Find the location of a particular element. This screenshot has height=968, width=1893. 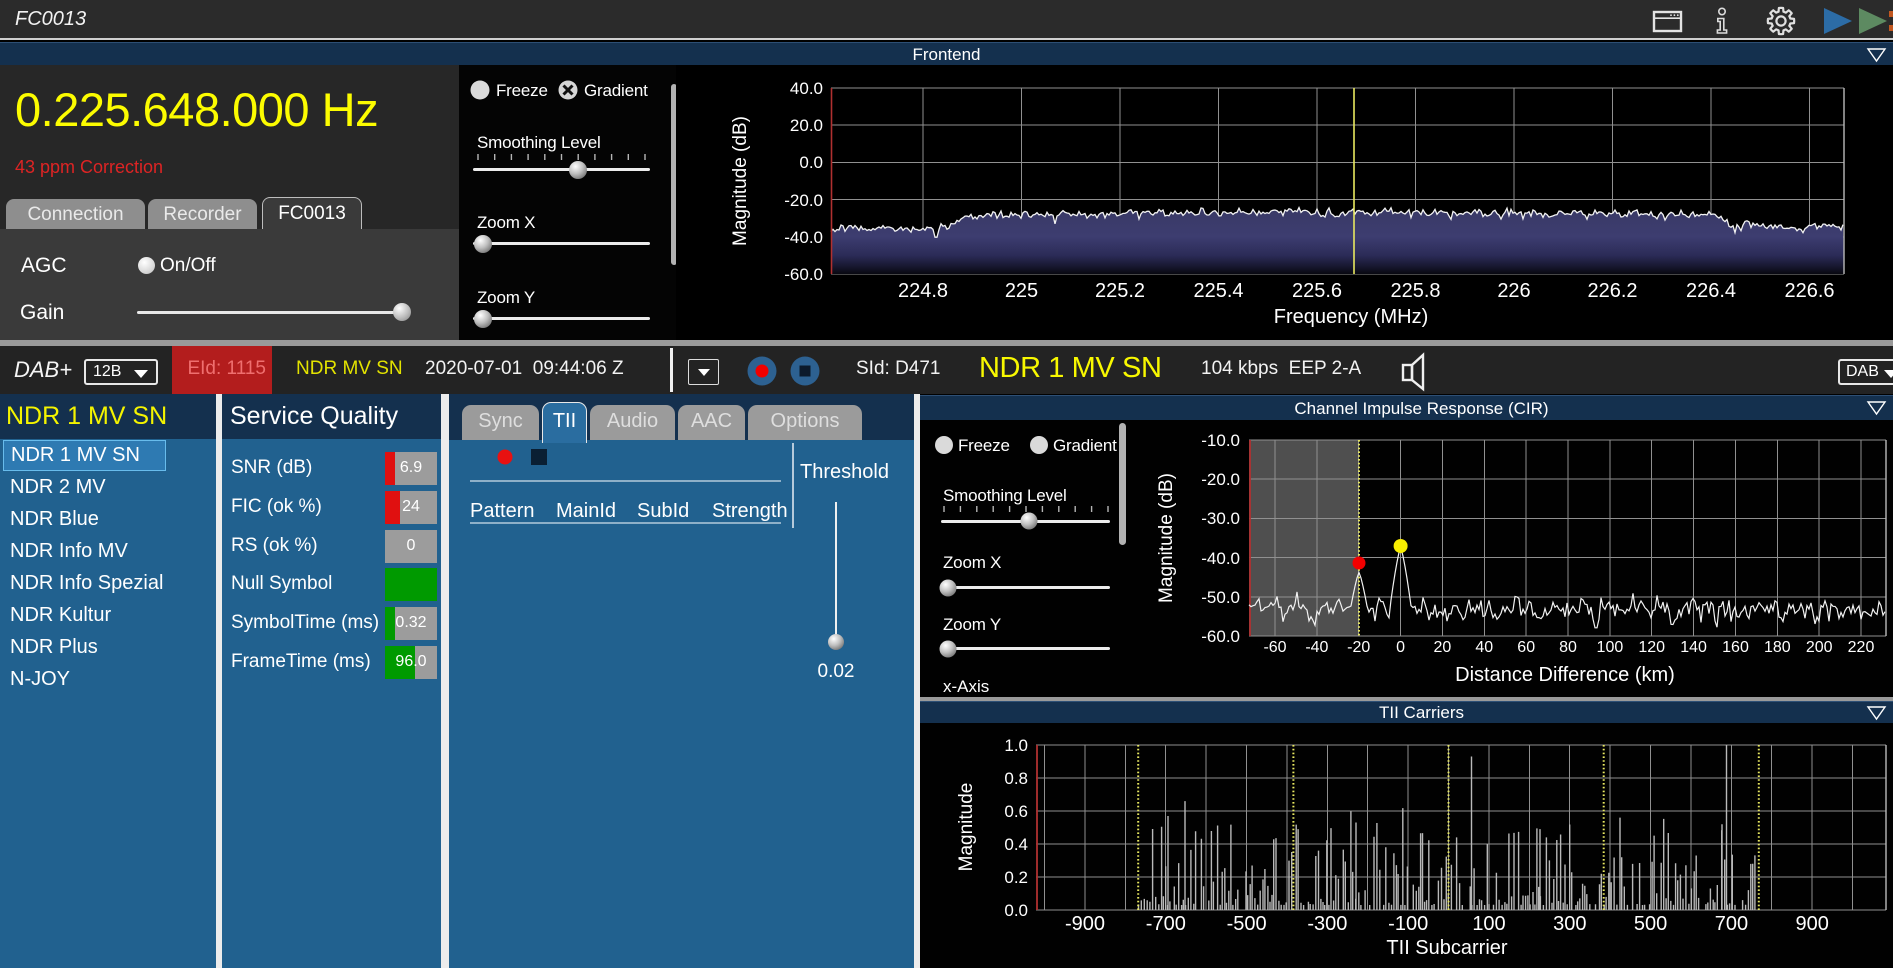

svg-text: Threshold is located at coordinates (844, 472).